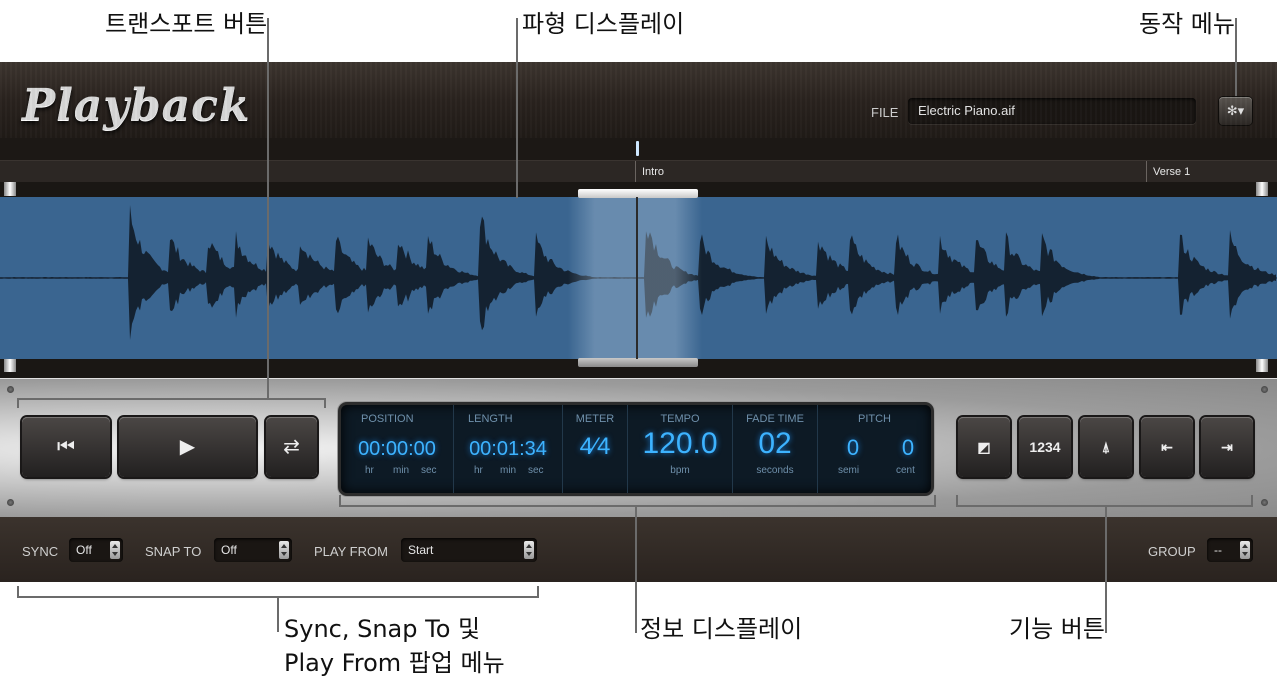 The width and height of the screenshot is (1277, 681). What do you see at coordinates (84, 550) in the screenshot?
I see `sync-value: Off` at bounding box center [84, 550].